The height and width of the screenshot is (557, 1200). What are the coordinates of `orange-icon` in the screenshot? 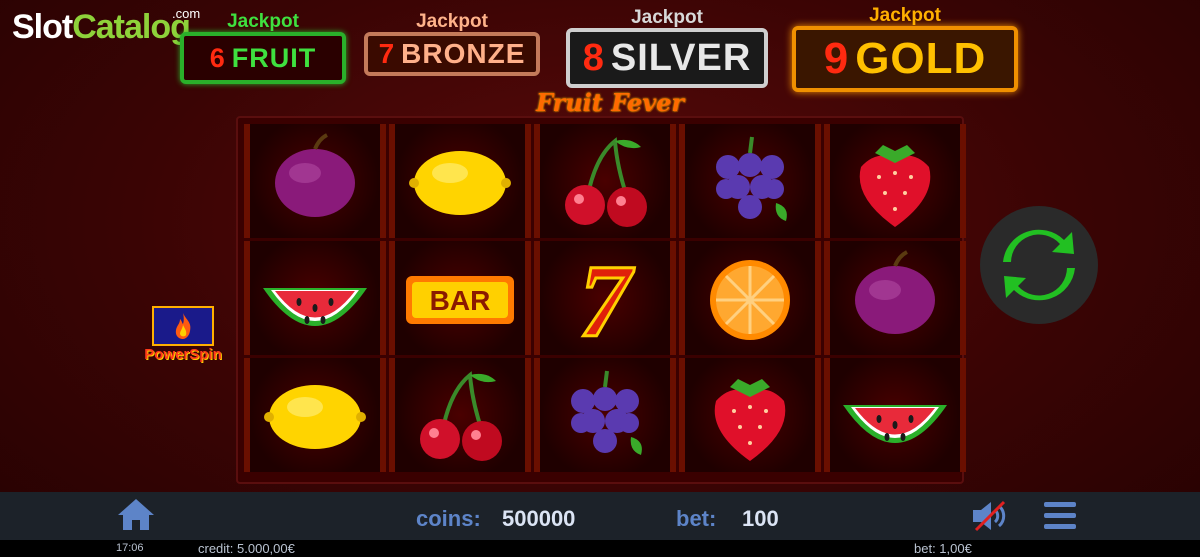 It's located at (750, 300).